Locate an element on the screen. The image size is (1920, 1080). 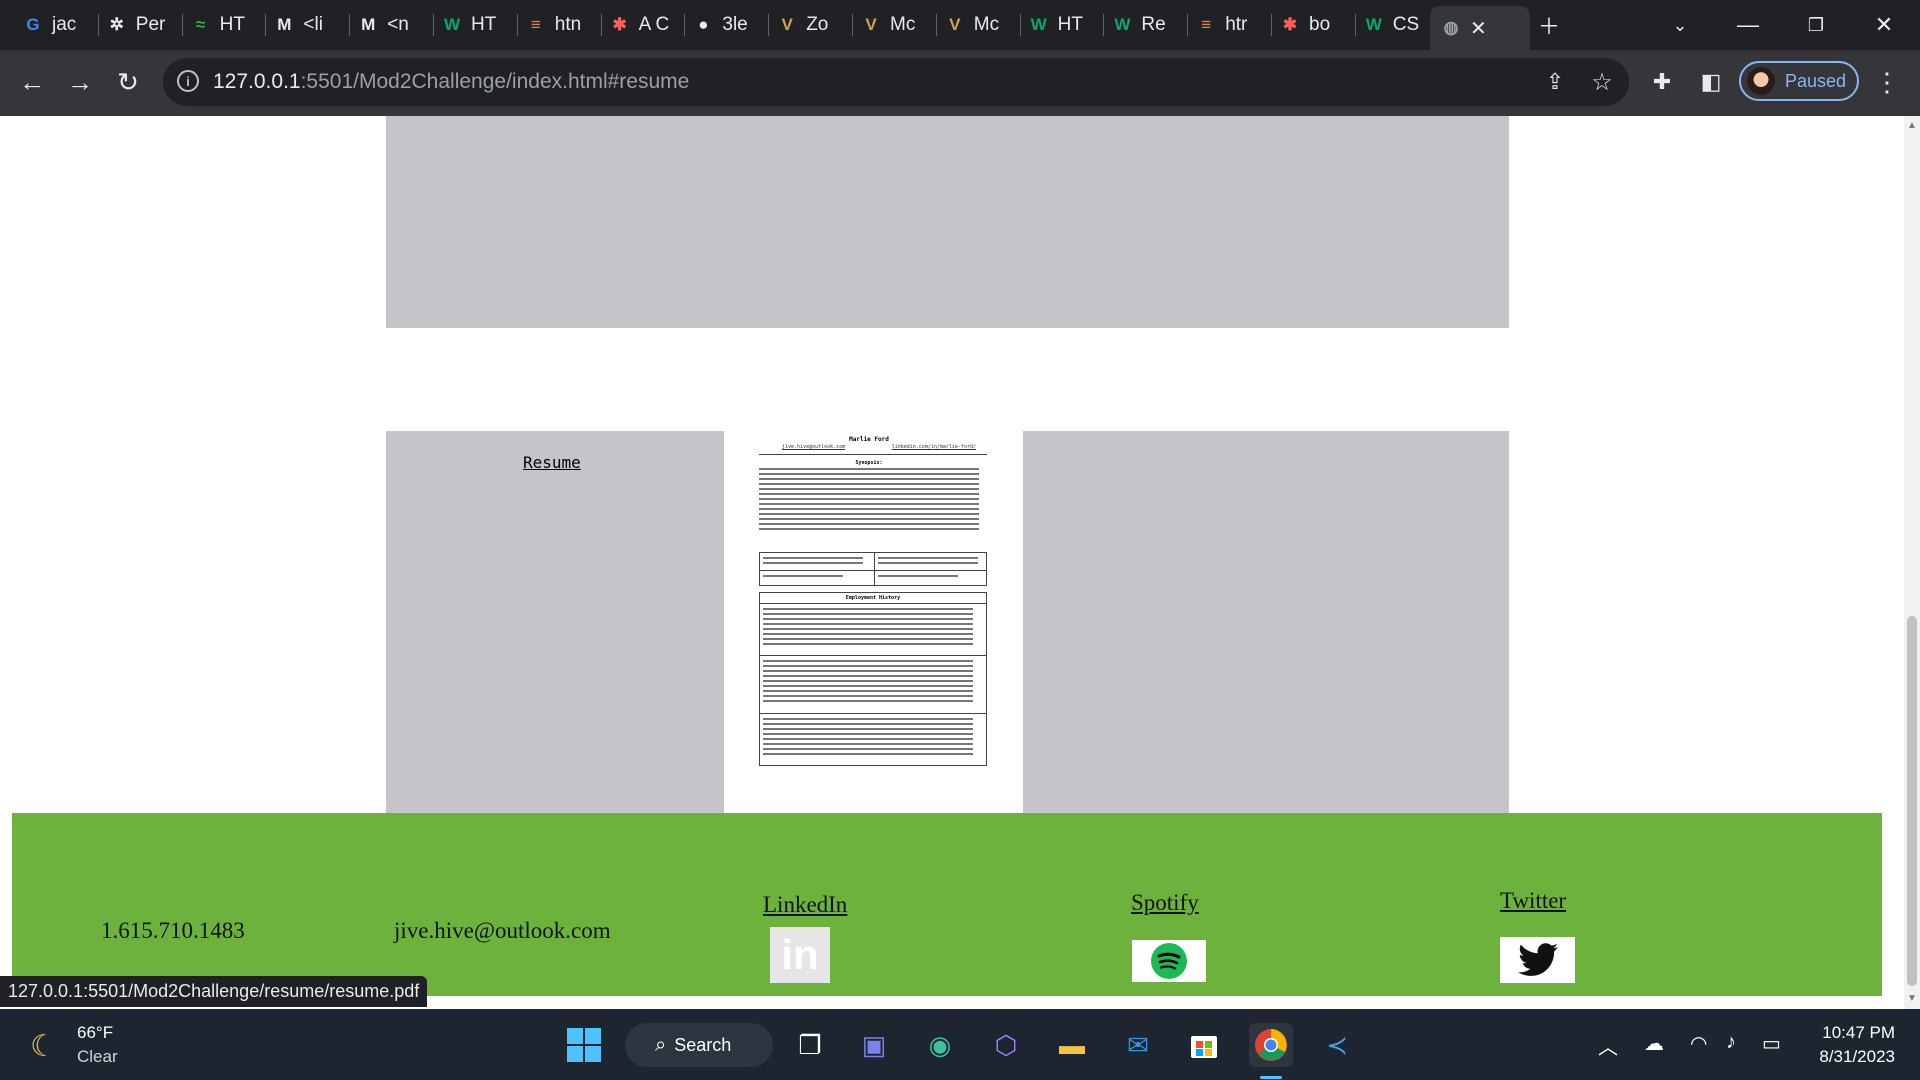
new-tab-button: ＋ is located at coordinates (1549, 25).